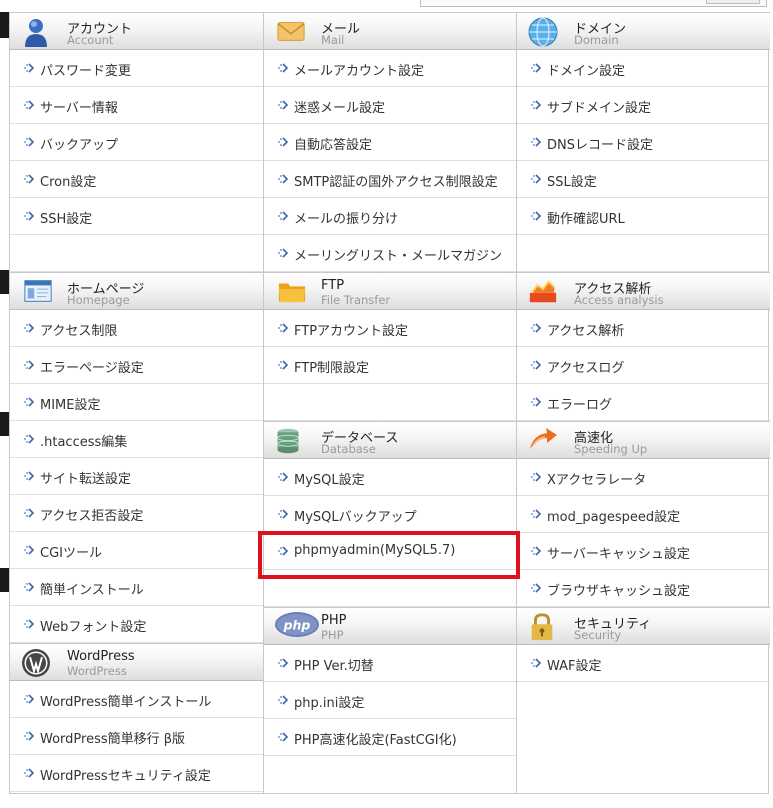  I want to click on menu-link: php.ini設定, so click(390, 700).